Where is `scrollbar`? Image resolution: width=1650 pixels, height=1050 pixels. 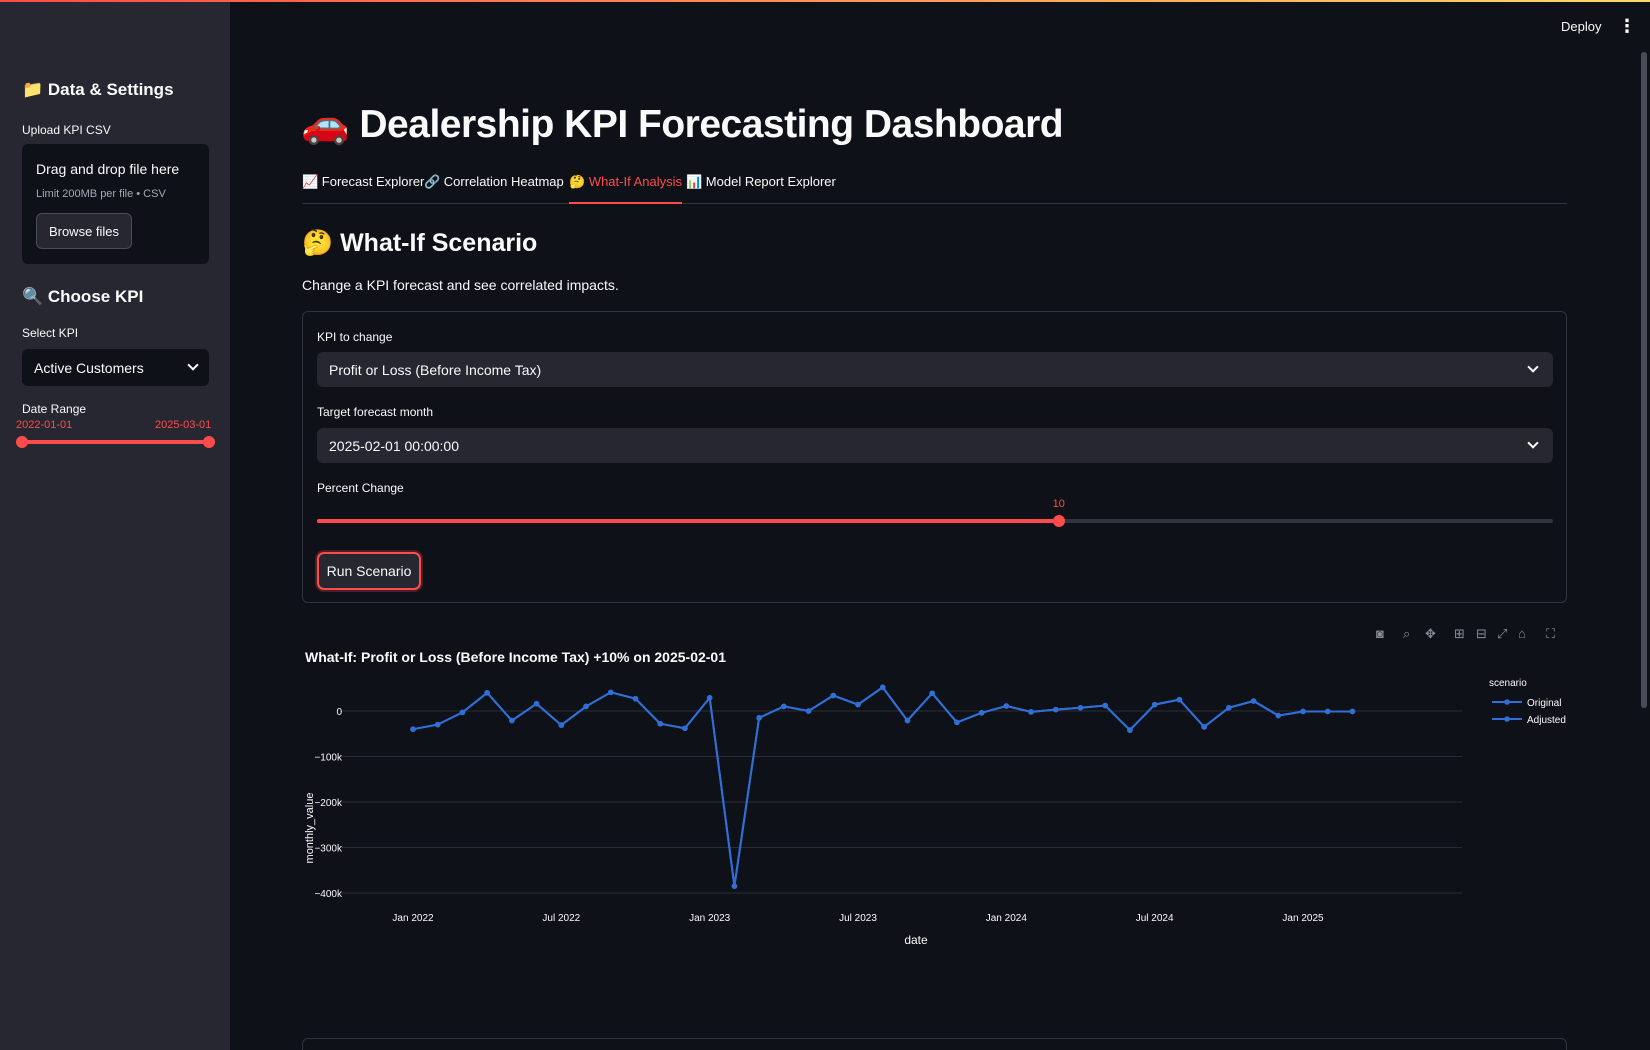
scrollbar is located at coordinates (1644, 380).